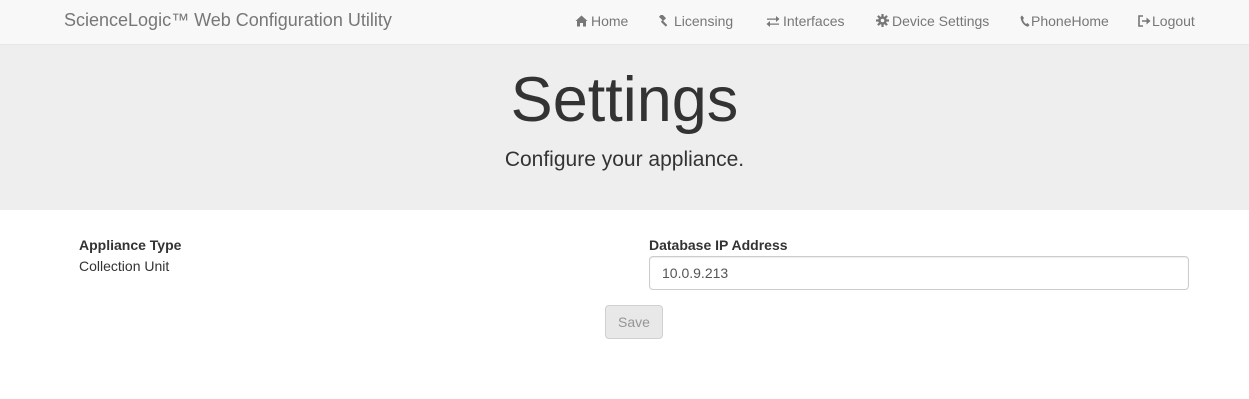 The width and height of the screenshot is (1249, 399). What do you see at coordinates (130, 245) in the screenshot?
I see `appliance-type-label: Appliance Type` at bounding box center [130, 245].